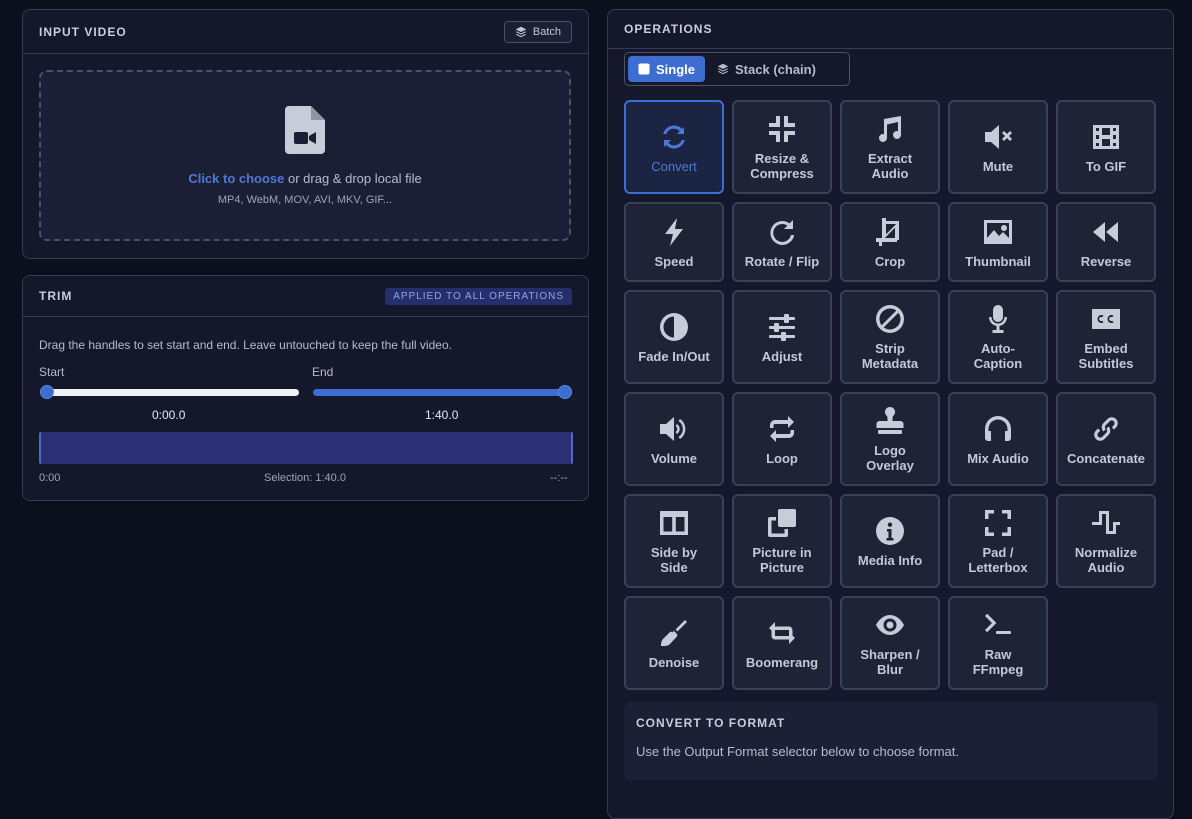 The width and height of the screenshot is (1192, 819). I want to click on op-picture-in-picture: Picture in Picture, so click(782, 541).